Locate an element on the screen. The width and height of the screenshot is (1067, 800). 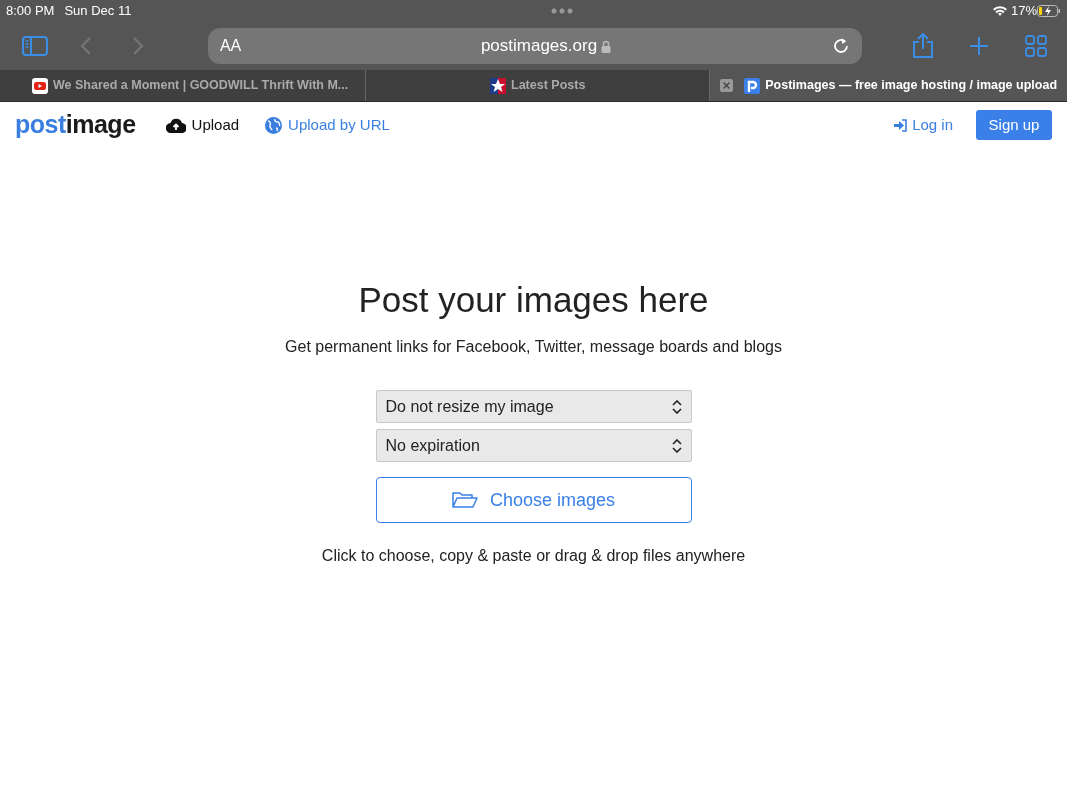
sign-up-button: Sign up is located at coordinates (1014, 125).